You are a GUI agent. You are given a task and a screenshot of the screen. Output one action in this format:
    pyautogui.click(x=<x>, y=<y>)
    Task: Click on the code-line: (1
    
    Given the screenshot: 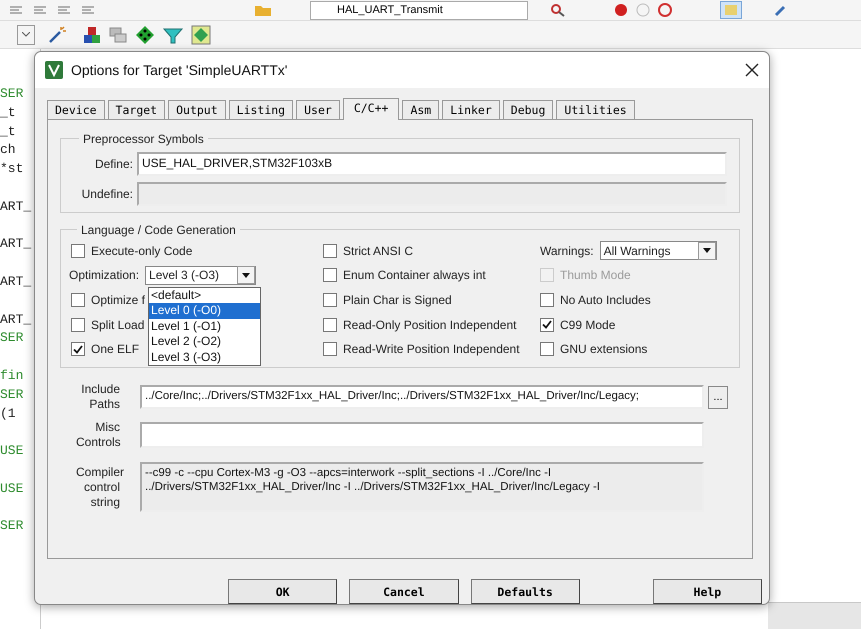 What is the action you would take?
    pyautogui.click(x=8, y=413)
    